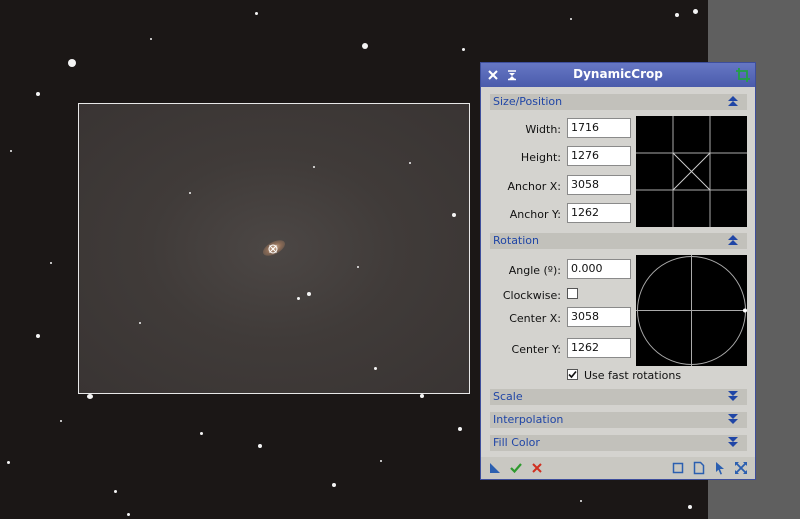 The image size is (800, 519). Describe the element at coordinates (528, 101) in the screenshot. I see `section-size-position-label: Size/Position` at that location.